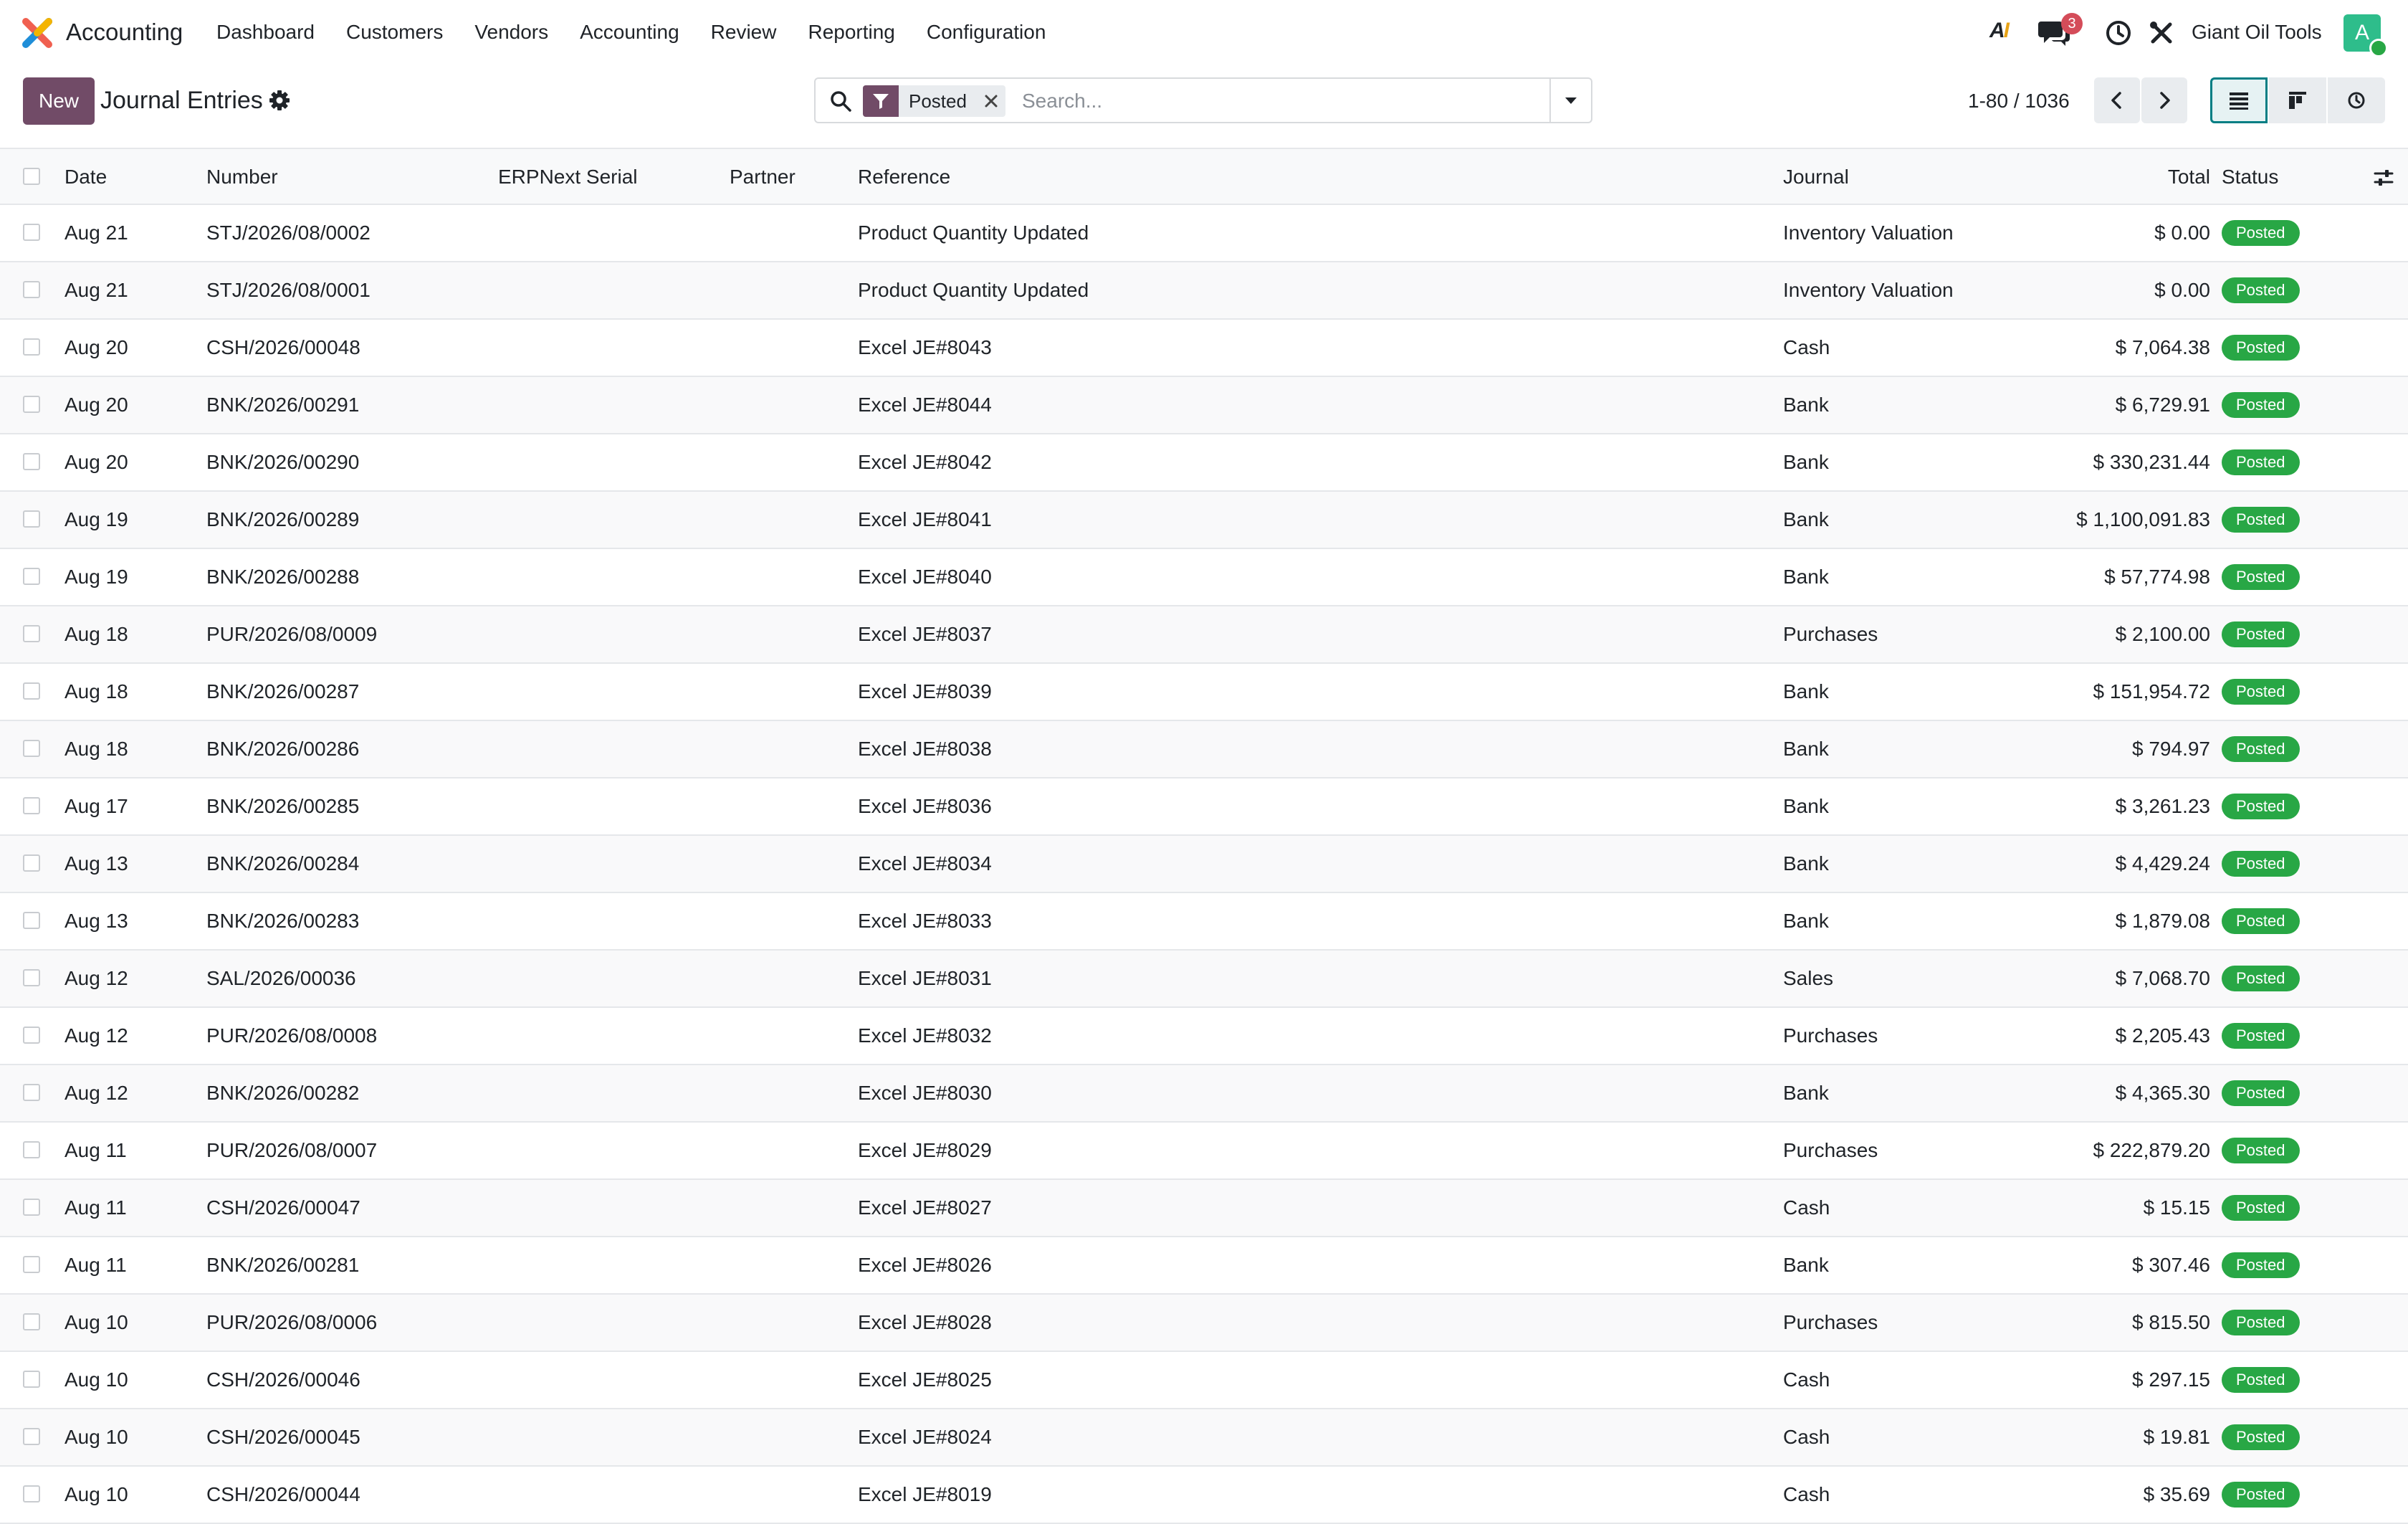  I want to click on header-number: Number, so click(242, 177).